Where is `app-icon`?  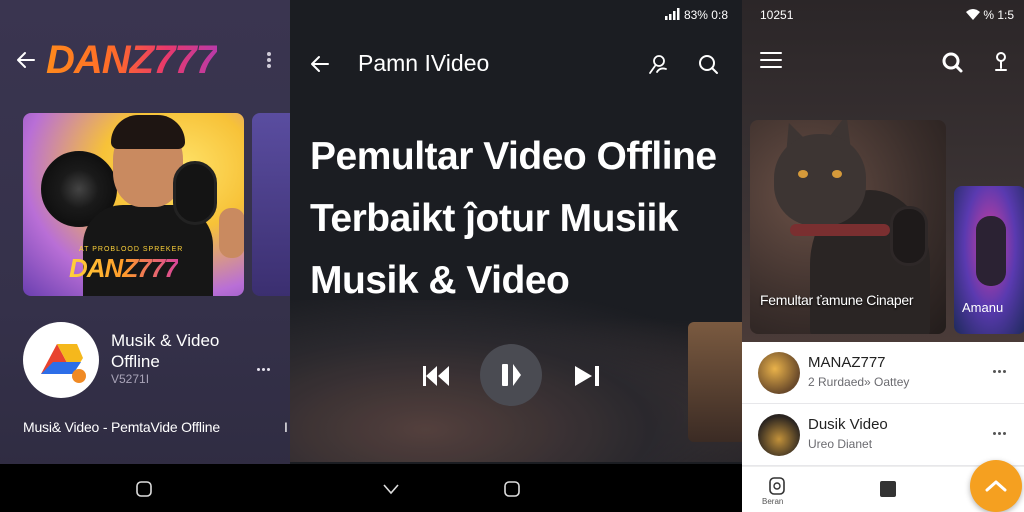
app-icon is located at coordinates (61, 360).